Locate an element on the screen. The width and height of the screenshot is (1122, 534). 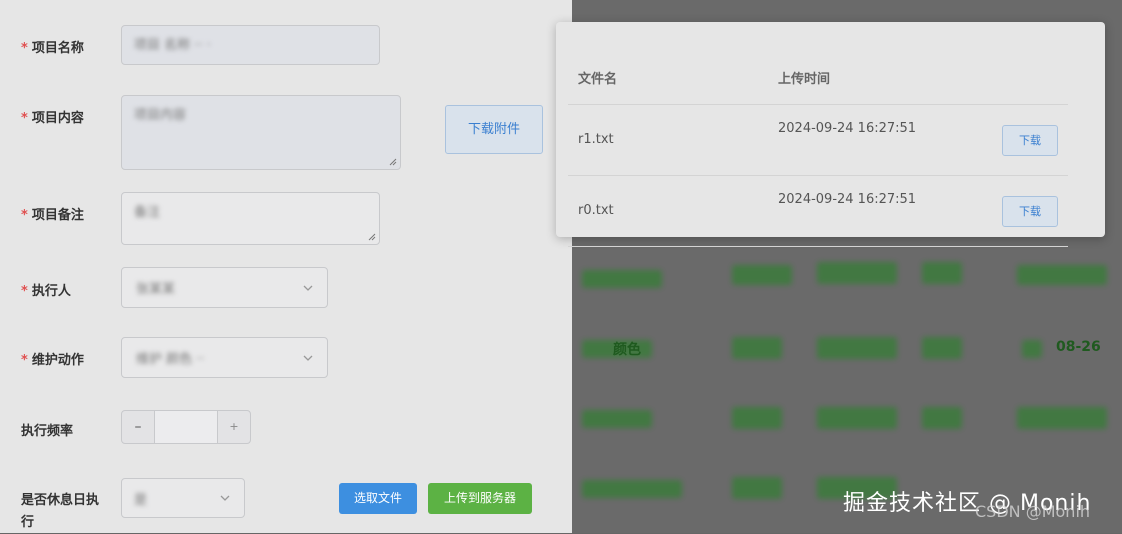
table-row: r0.txt 2024-09-24 16:27:51 下载 is located at coordinates (818, 211).